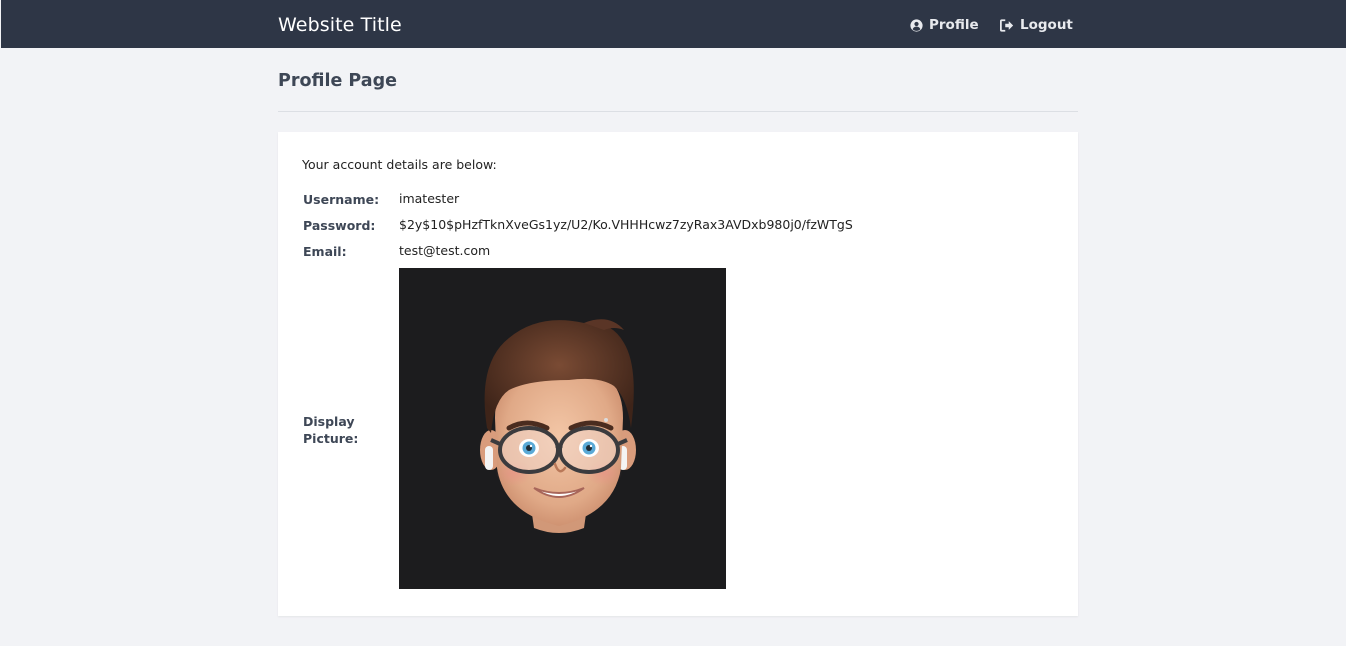 The height and width of the screenshot is (646, 1346). What do you see at coordinates (341, 199) in the screenshot?
I see `username-label: Username:` at bounding box center [341, 199].